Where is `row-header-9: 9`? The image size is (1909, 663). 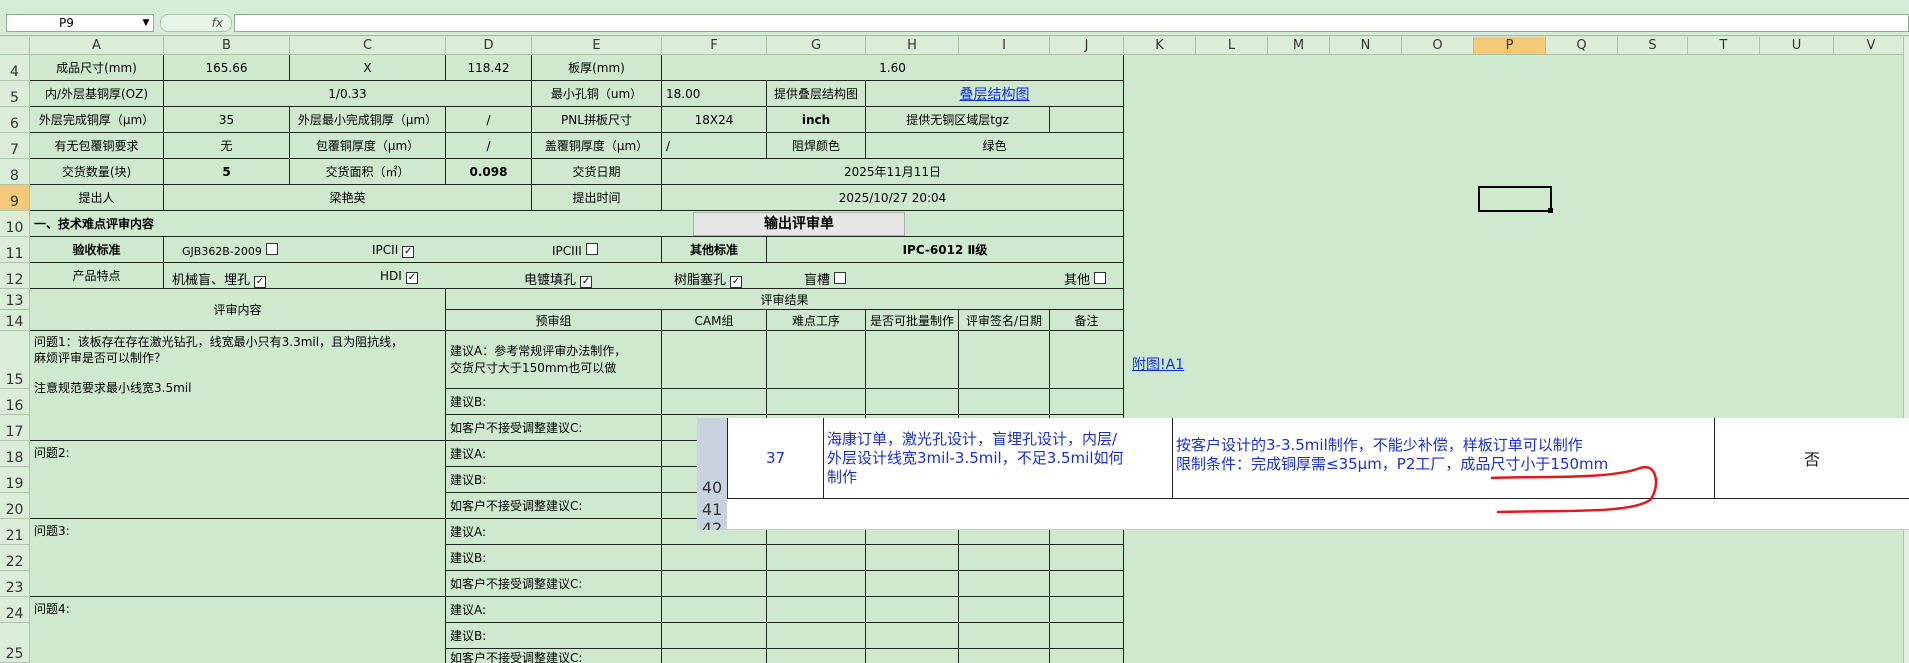
row-header-9: 9 is located at coordinates (15, 198).